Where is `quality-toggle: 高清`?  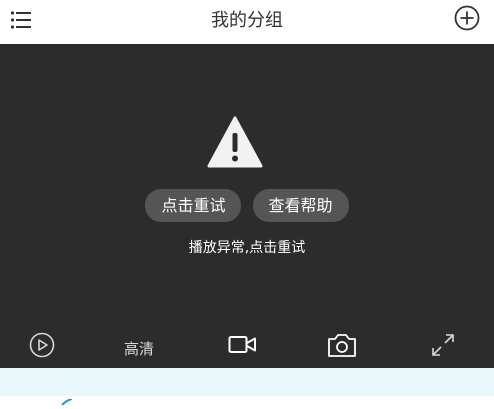 quality-toggle: 高清 is located at coordinates (139, 348).